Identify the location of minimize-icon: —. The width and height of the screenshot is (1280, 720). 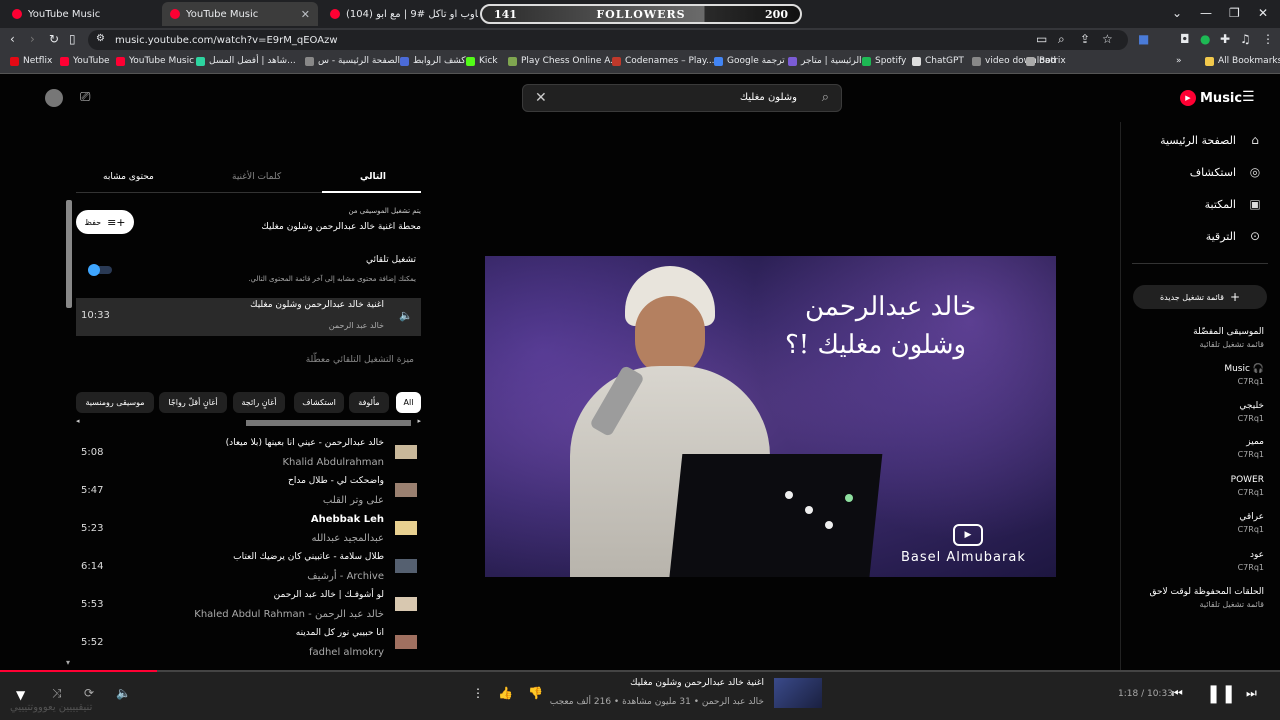
(1206, 13).